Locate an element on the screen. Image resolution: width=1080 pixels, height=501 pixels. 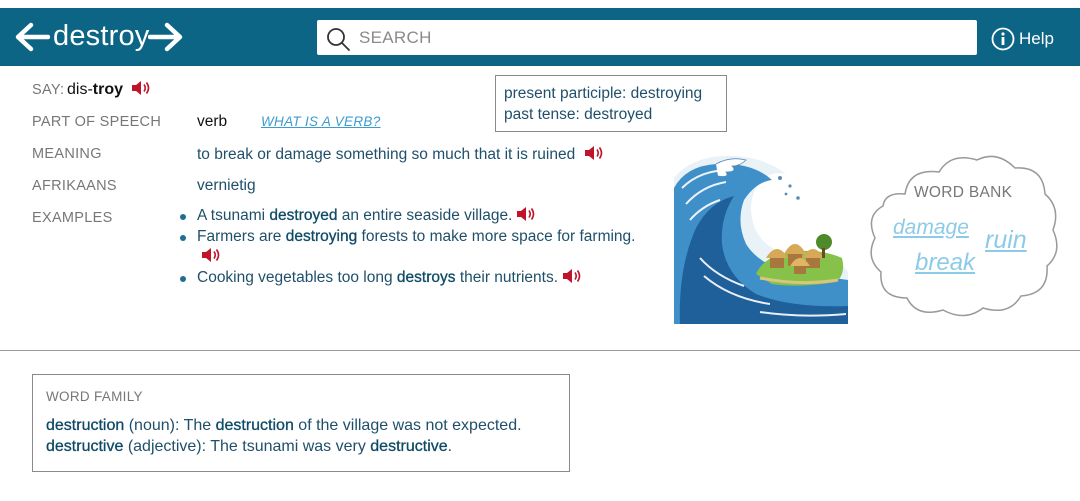
example-text: forests to make more space for farming. is located at coordinates (496, 236).